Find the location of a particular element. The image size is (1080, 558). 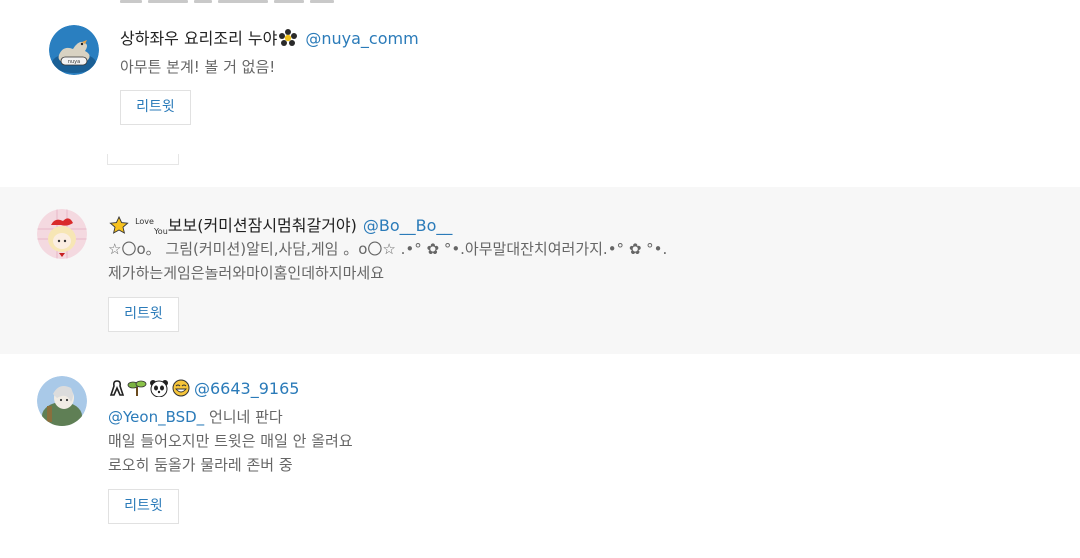

user-bio: 아무튼 본계! 볼 거 없음! is located at coordinates (198, 67).